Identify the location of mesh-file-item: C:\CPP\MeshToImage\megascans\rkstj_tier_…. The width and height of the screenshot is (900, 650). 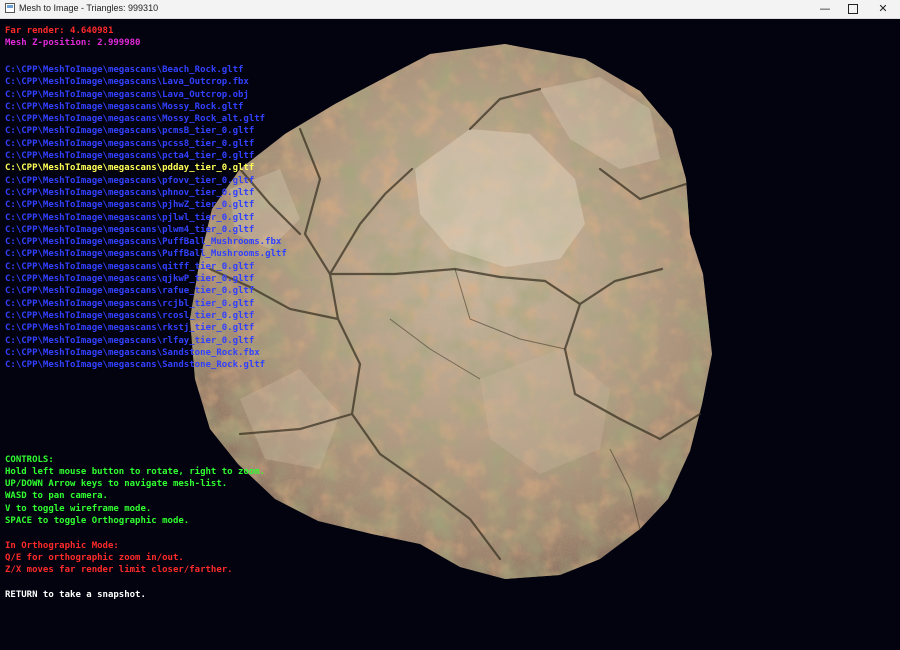
(146, 328).